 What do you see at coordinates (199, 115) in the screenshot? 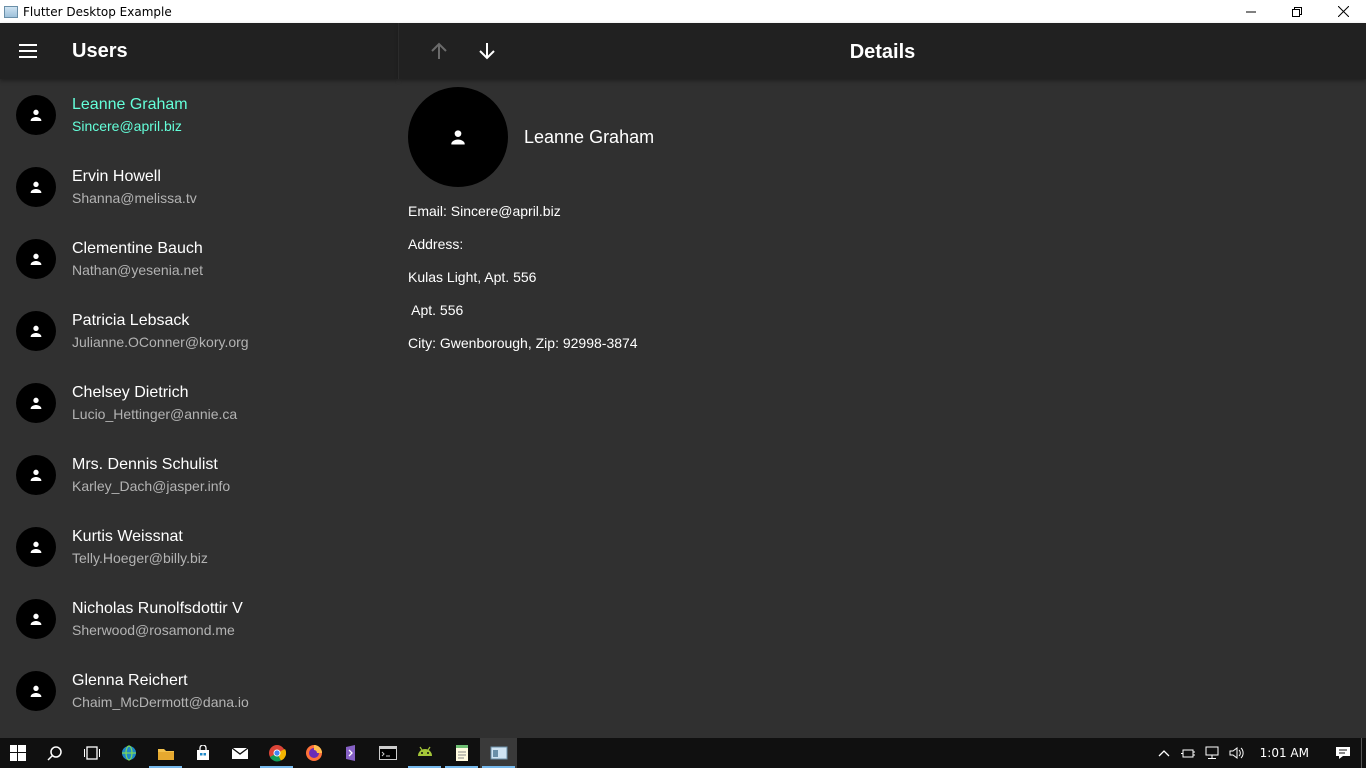
I see `user-list-item: Leanne Graham Sincere@april.biz` at bounding box center [199, 115].